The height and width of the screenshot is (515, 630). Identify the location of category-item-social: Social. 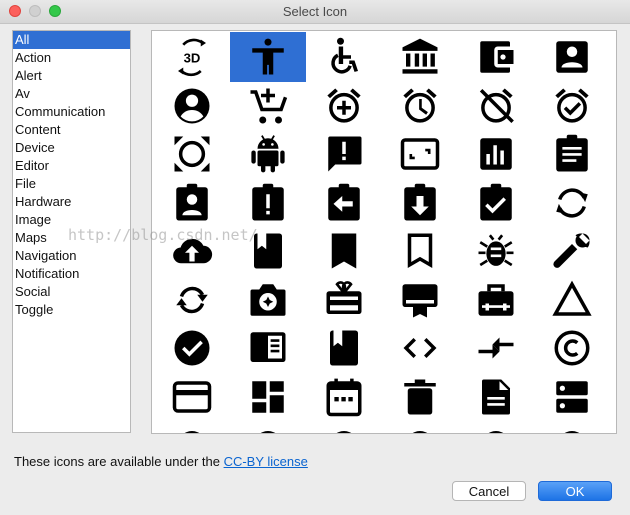
(71, 292).